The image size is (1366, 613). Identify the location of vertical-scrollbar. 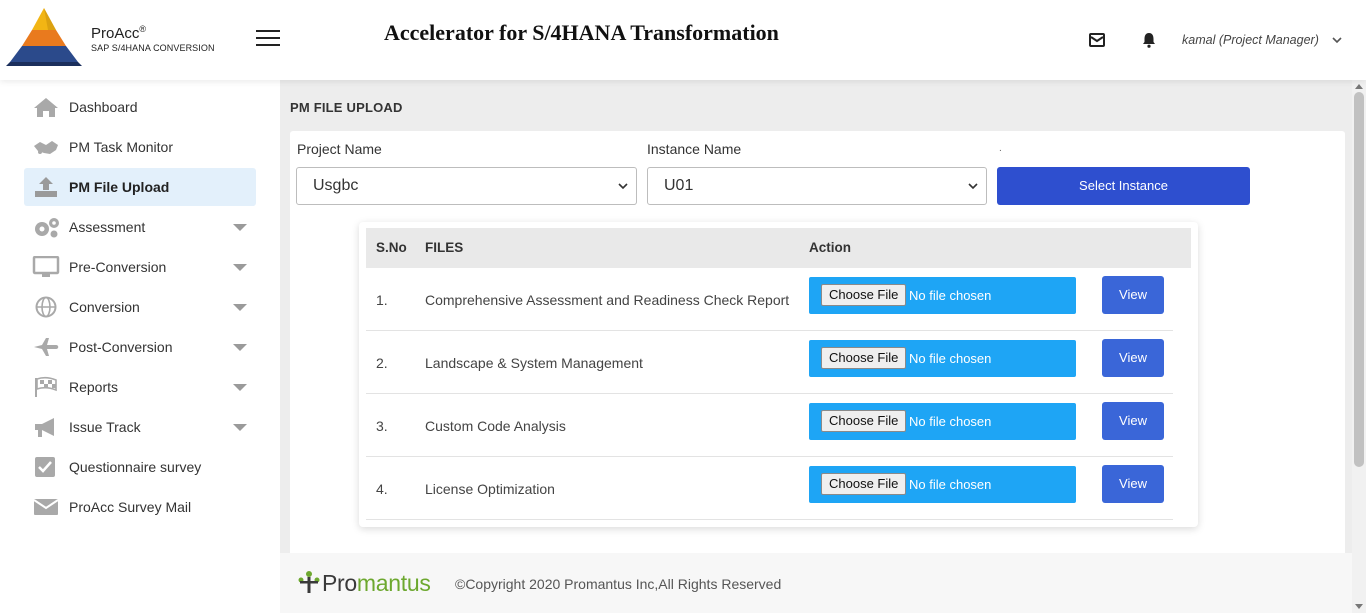
(1359, 346).